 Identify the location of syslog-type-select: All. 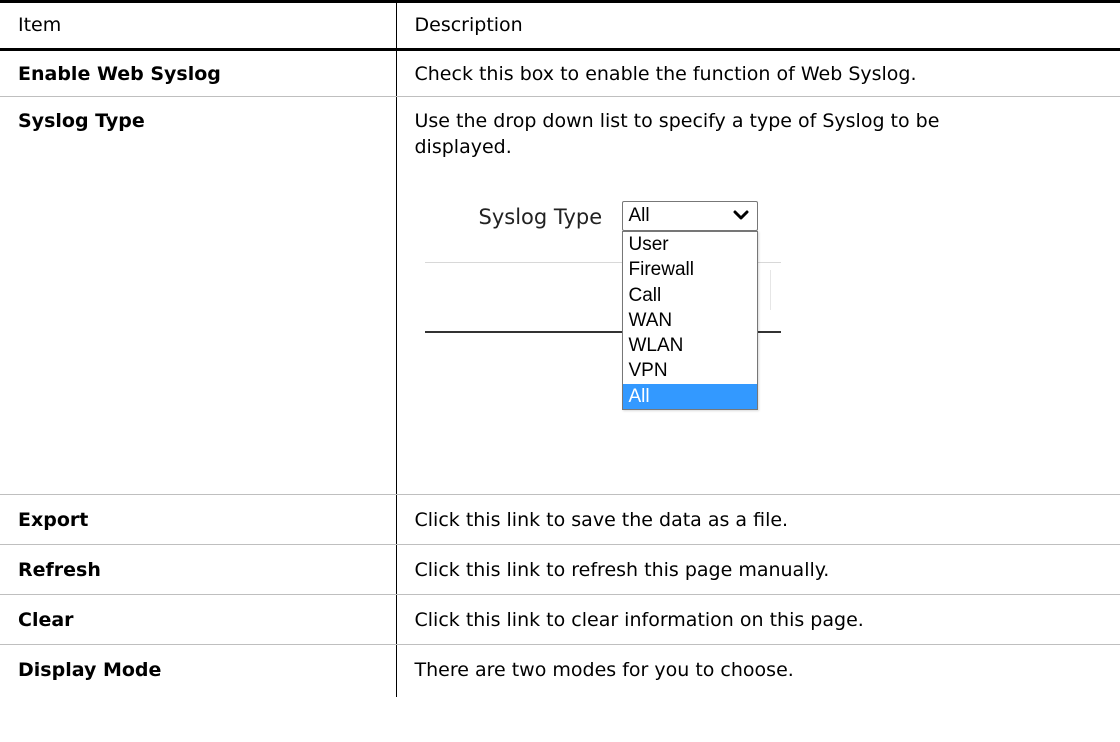
(689, 216).